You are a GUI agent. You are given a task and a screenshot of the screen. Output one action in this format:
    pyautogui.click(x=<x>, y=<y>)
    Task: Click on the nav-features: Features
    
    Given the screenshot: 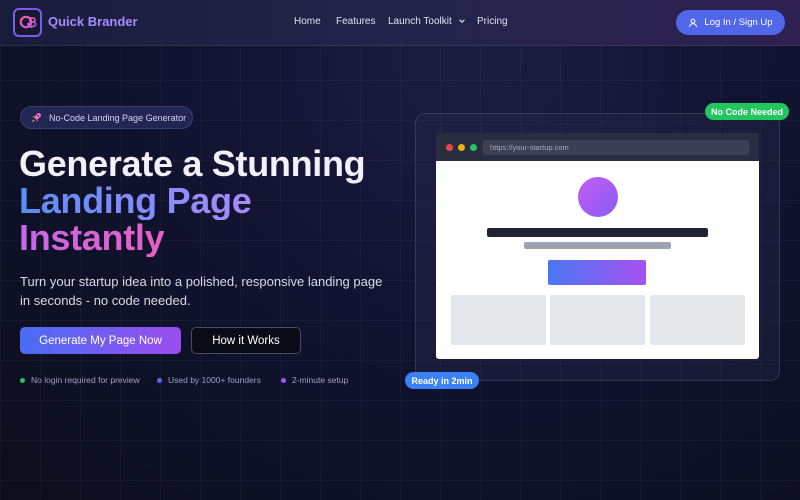 What is the action you would take?
    pyautogui.click(x=355, y=21)
    